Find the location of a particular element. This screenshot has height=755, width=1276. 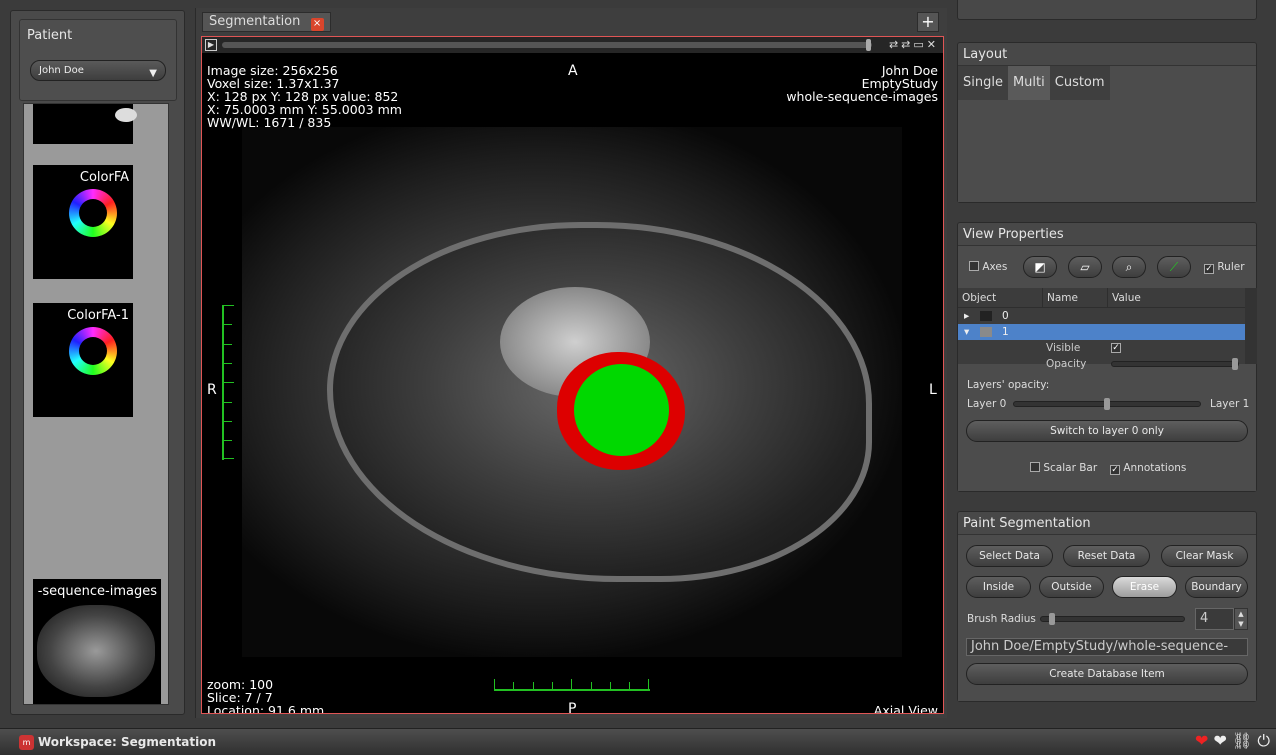

visible-label: Visible is located at coordinates (1063, 348).